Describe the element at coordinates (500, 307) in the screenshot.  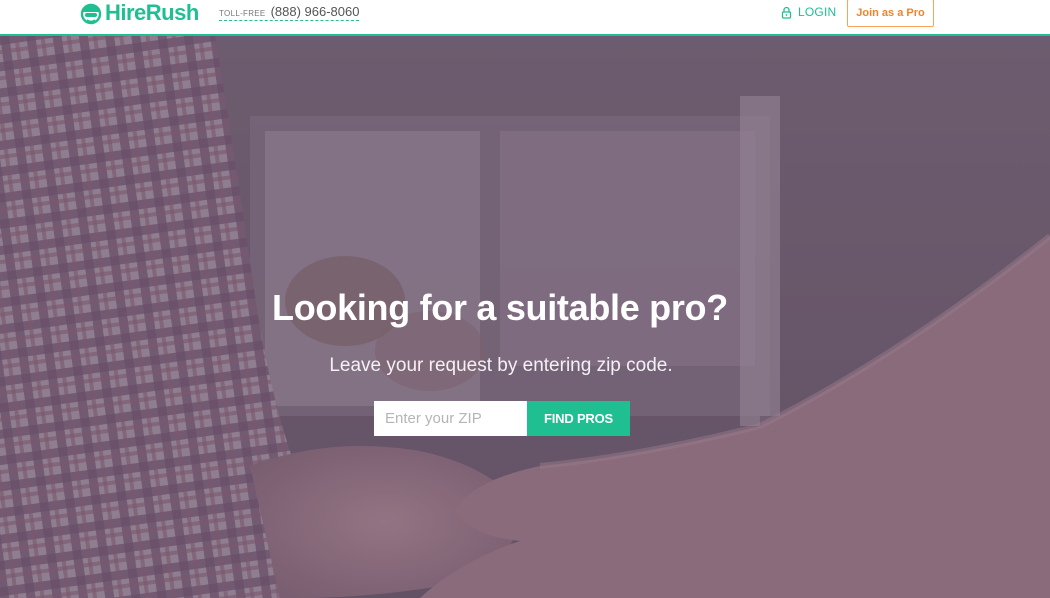
I see `hero-headline: Looking for a suitable pro?` at that location.